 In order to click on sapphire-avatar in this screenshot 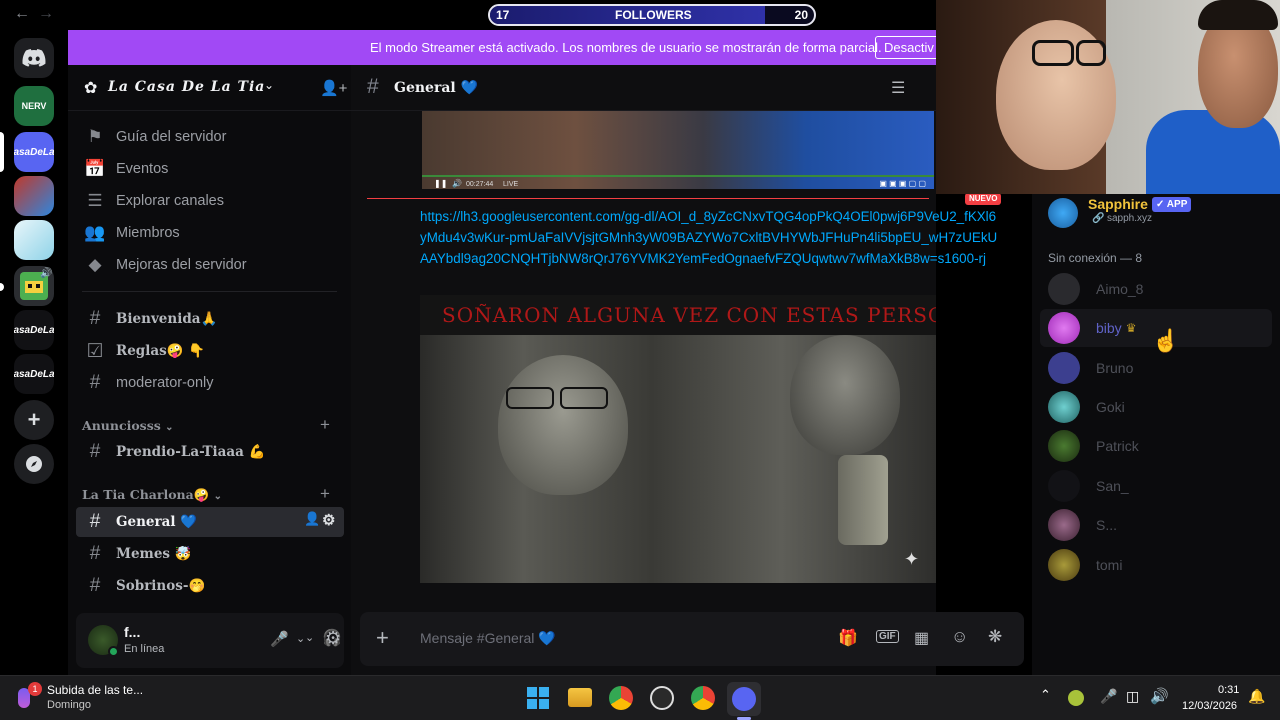, I will do `click(1063, 213)`.